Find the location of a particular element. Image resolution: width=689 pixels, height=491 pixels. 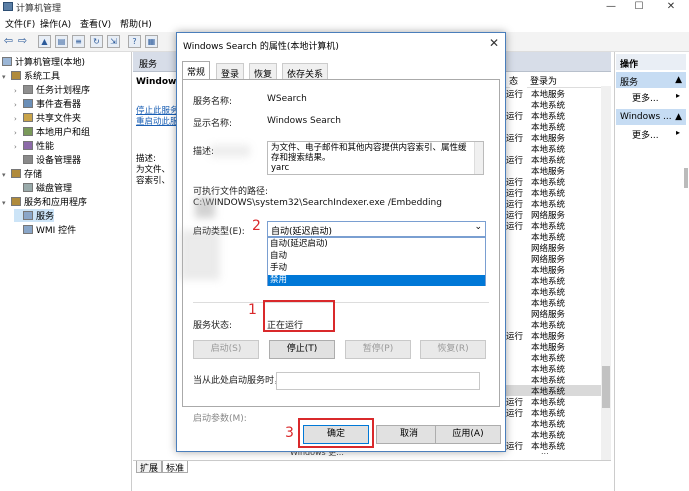

apply-button: 应用(A) is located at coordinates (468, 434).